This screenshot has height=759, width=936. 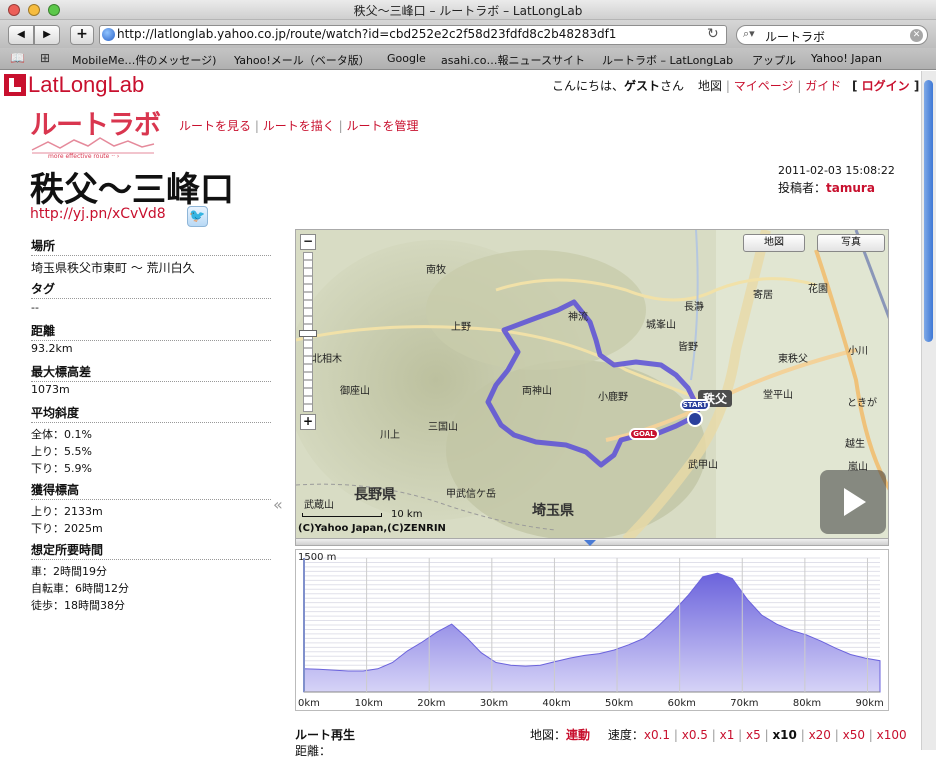 I want to click on photo-view-button: 写真, so click(x=851, y=243).